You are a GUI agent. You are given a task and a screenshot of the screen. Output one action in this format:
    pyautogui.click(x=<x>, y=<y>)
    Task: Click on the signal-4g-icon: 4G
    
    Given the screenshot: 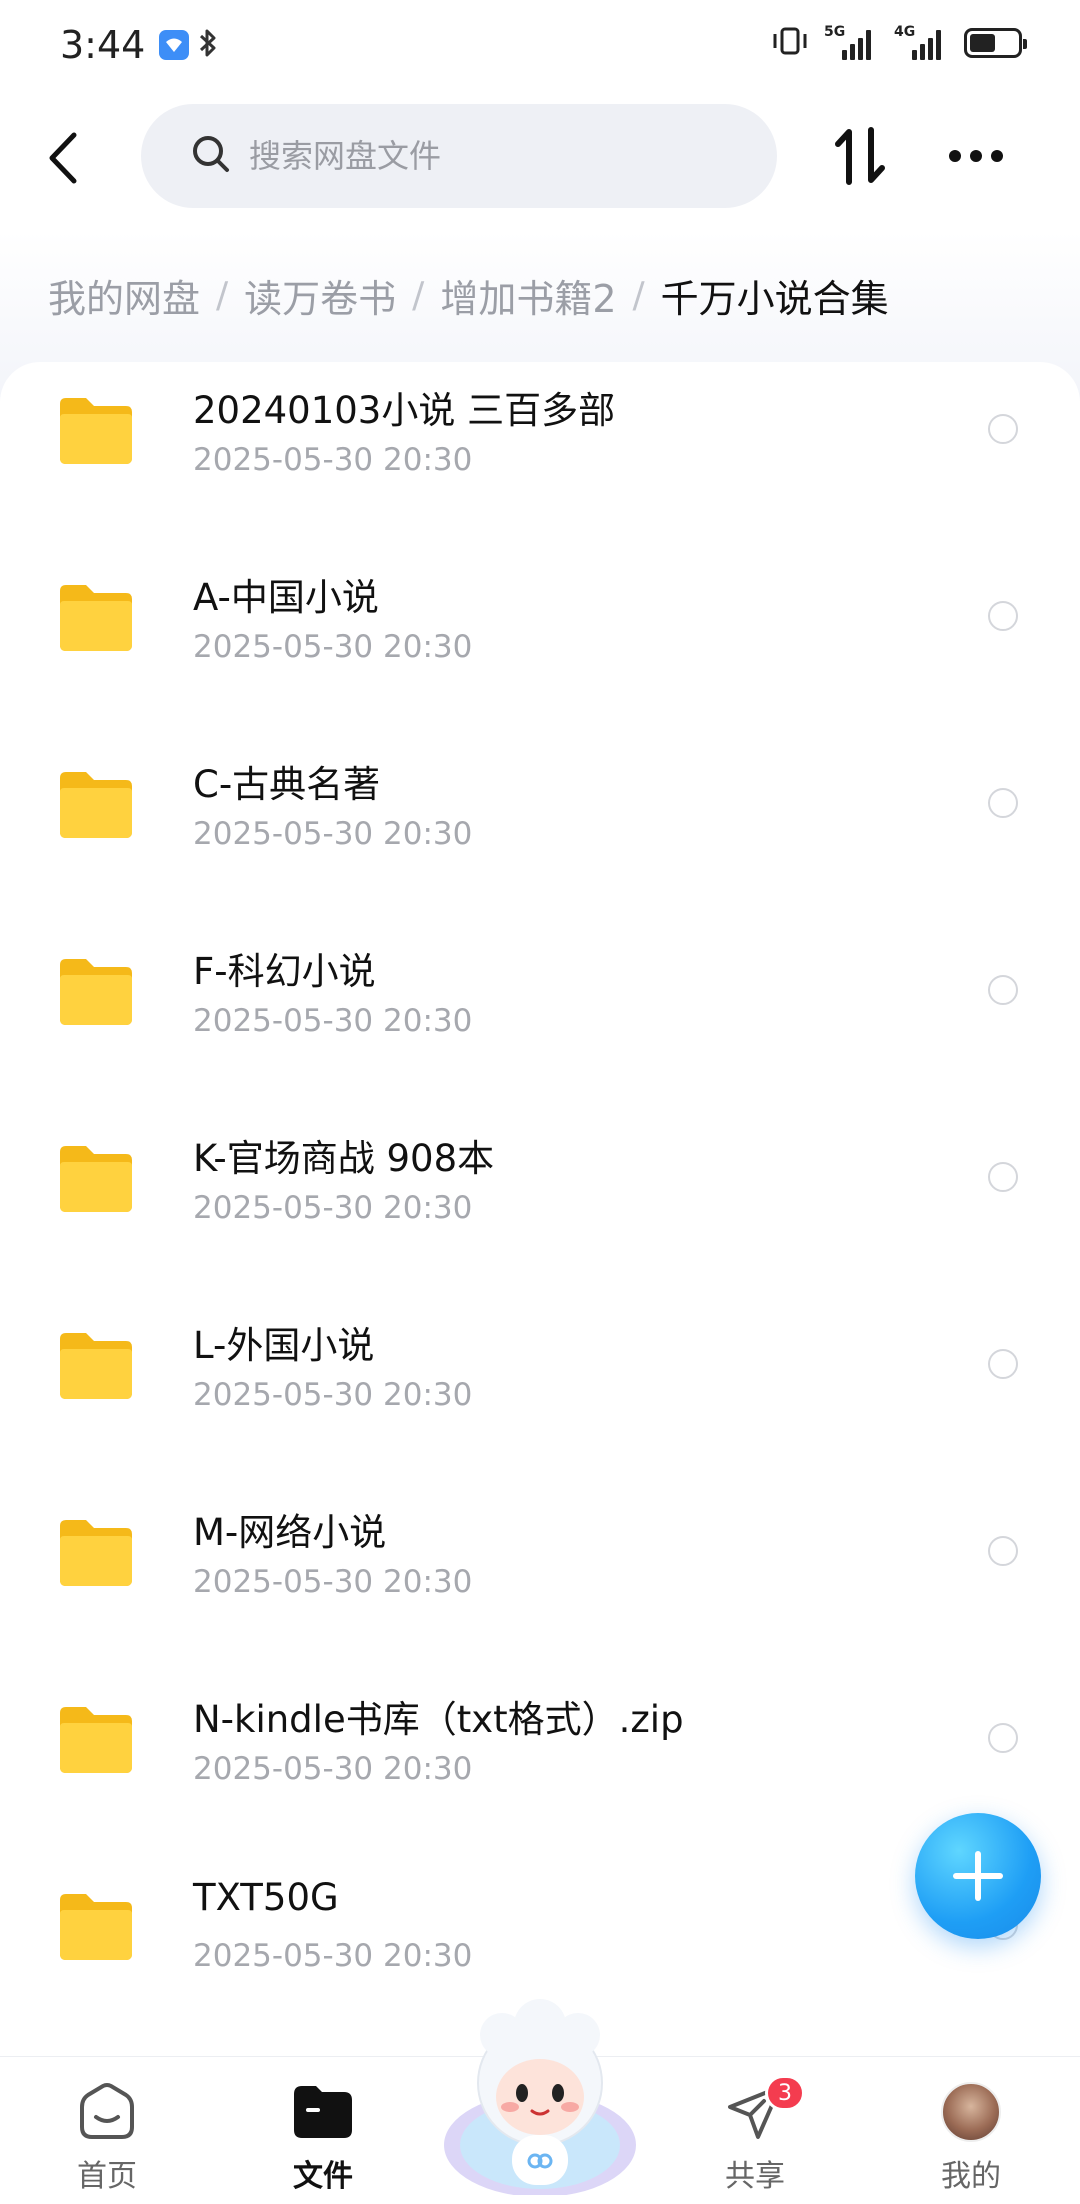 What is the action you would take?
    pyautogui.click(x=922, y=42)
    